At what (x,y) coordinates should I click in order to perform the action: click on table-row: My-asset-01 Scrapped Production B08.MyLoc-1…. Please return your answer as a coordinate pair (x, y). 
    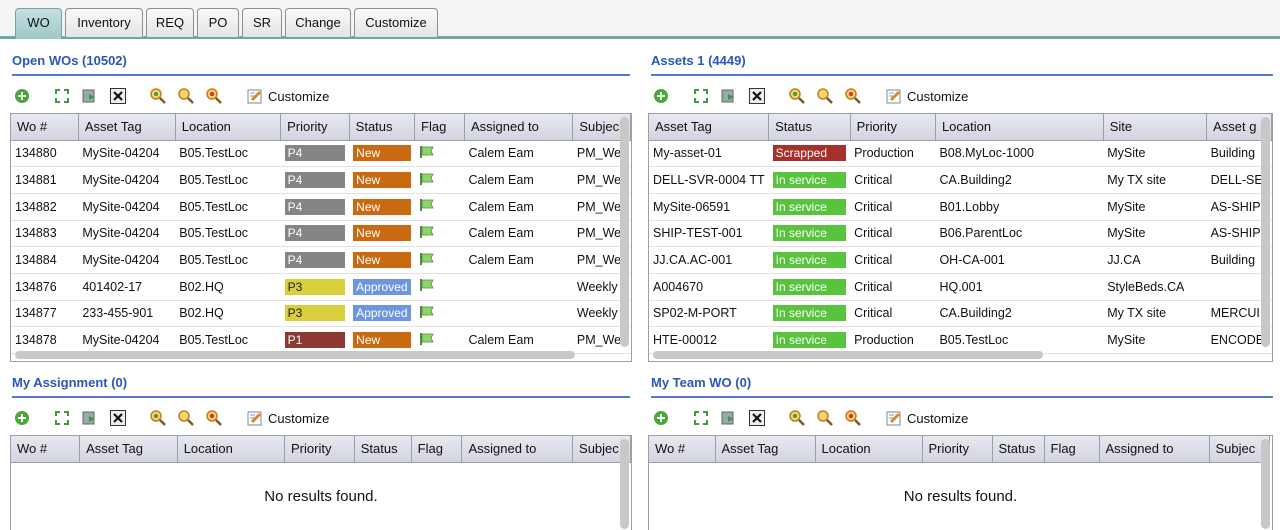
    Looking at the image, I should click on (960, 154).